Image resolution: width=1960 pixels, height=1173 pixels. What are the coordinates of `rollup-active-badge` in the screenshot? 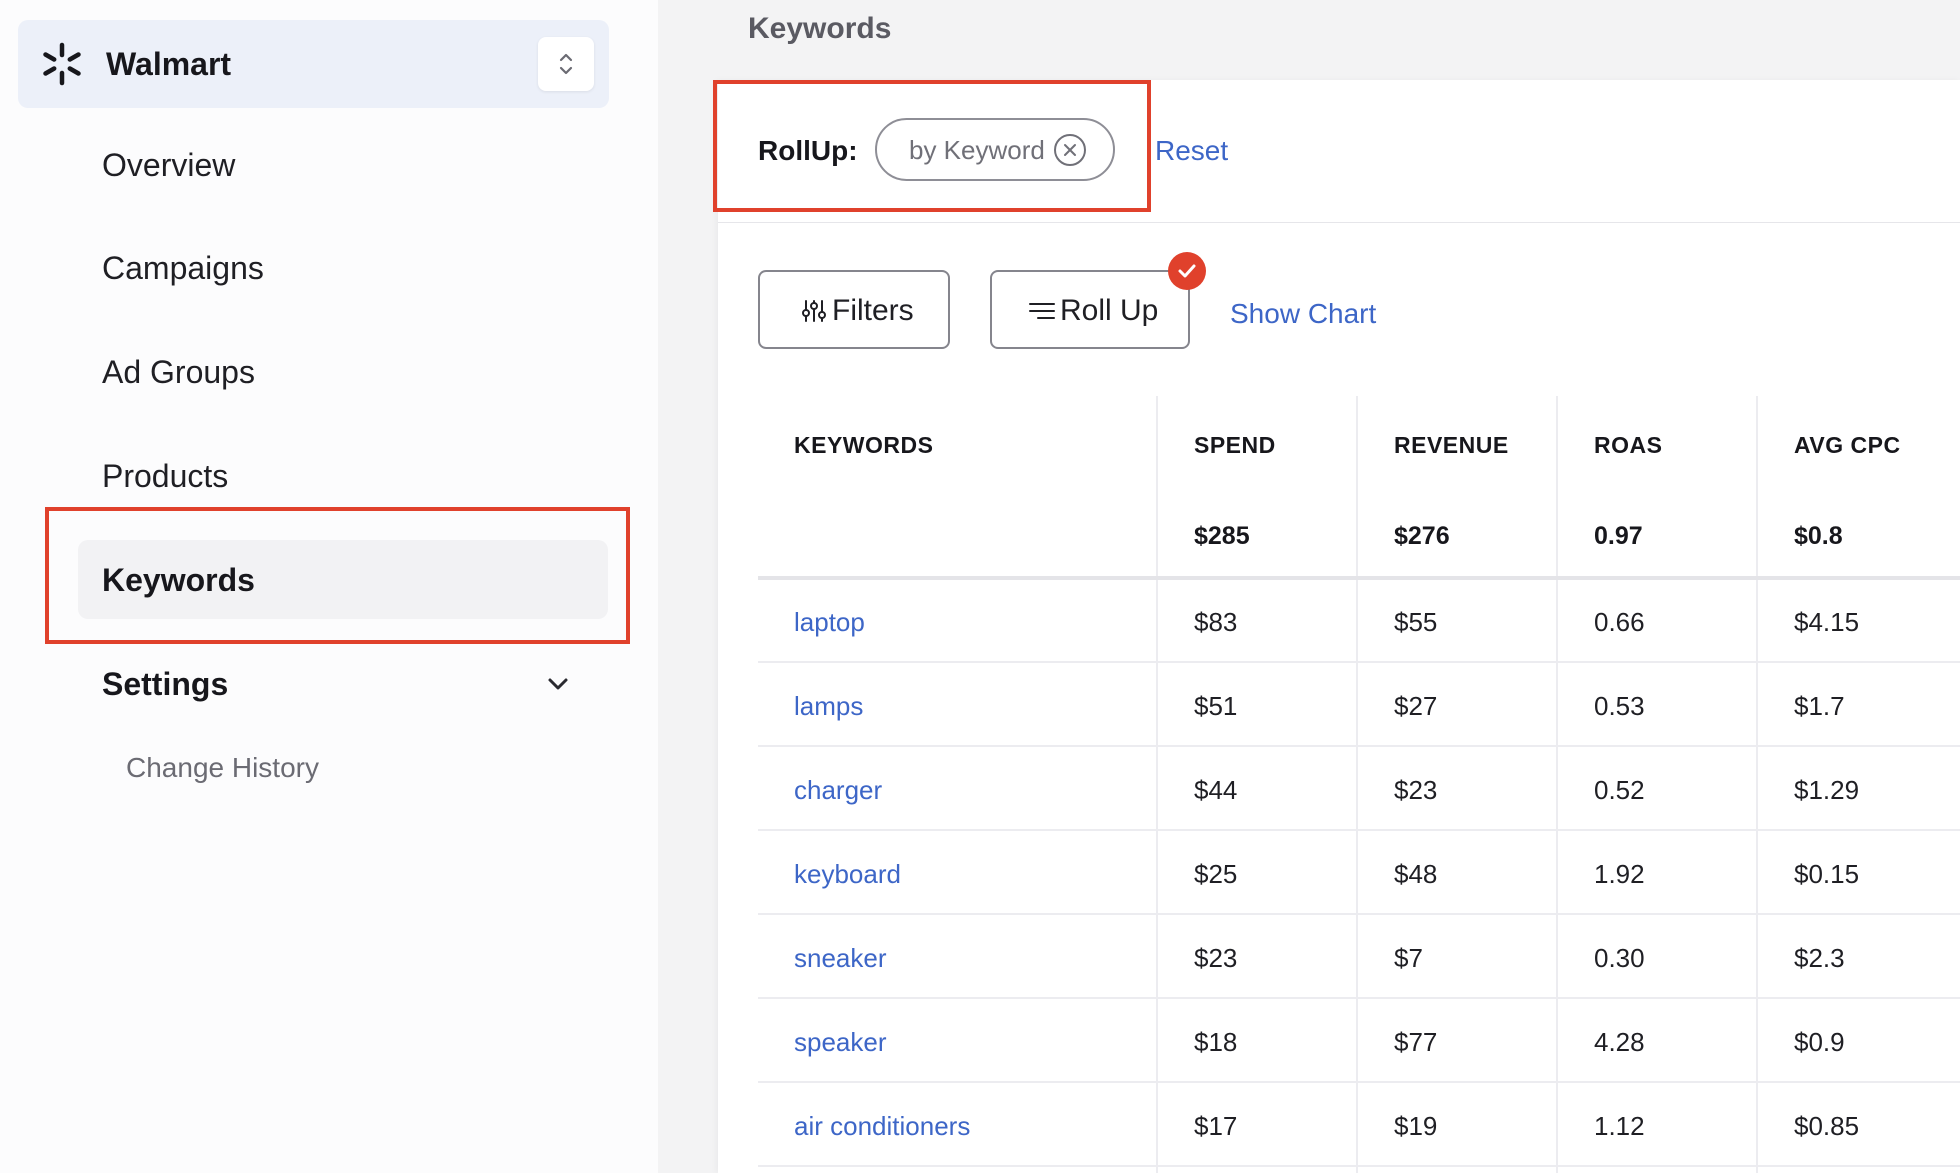 It's located at (1187, 271).